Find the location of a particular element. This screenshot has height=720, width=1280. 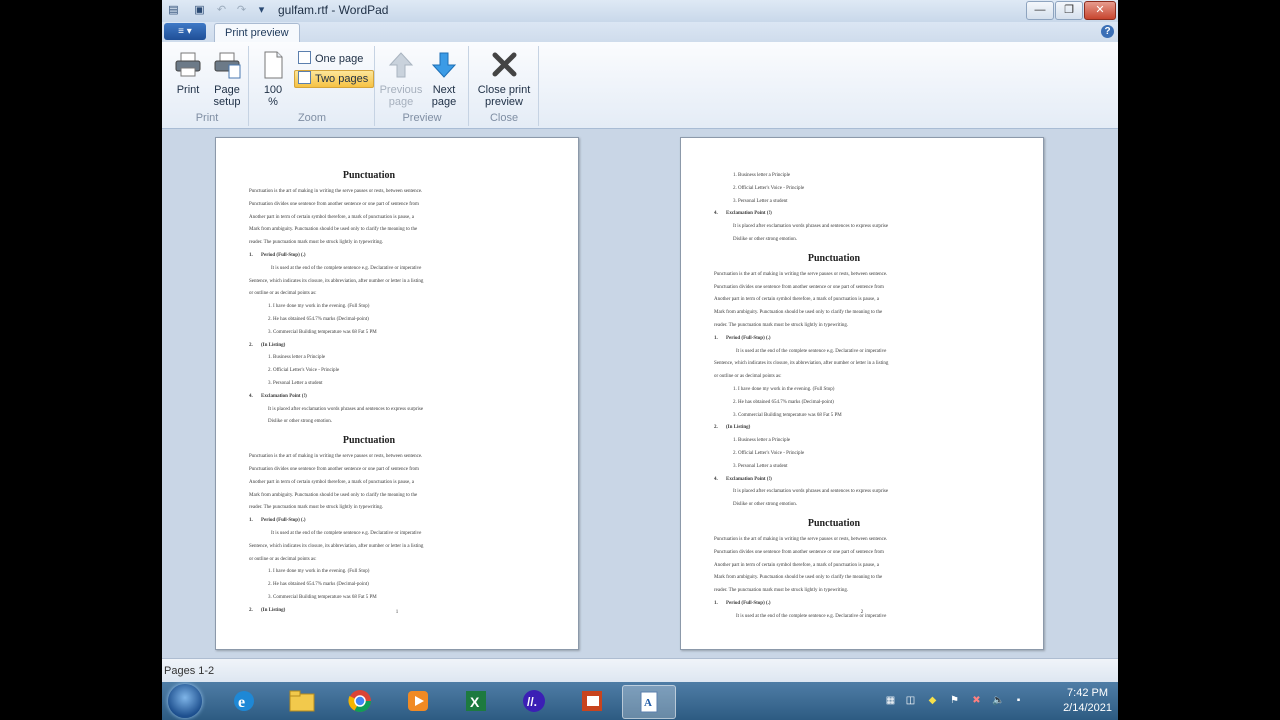

powerpoint-taskbar-icon is located at coordinates (592, 701).